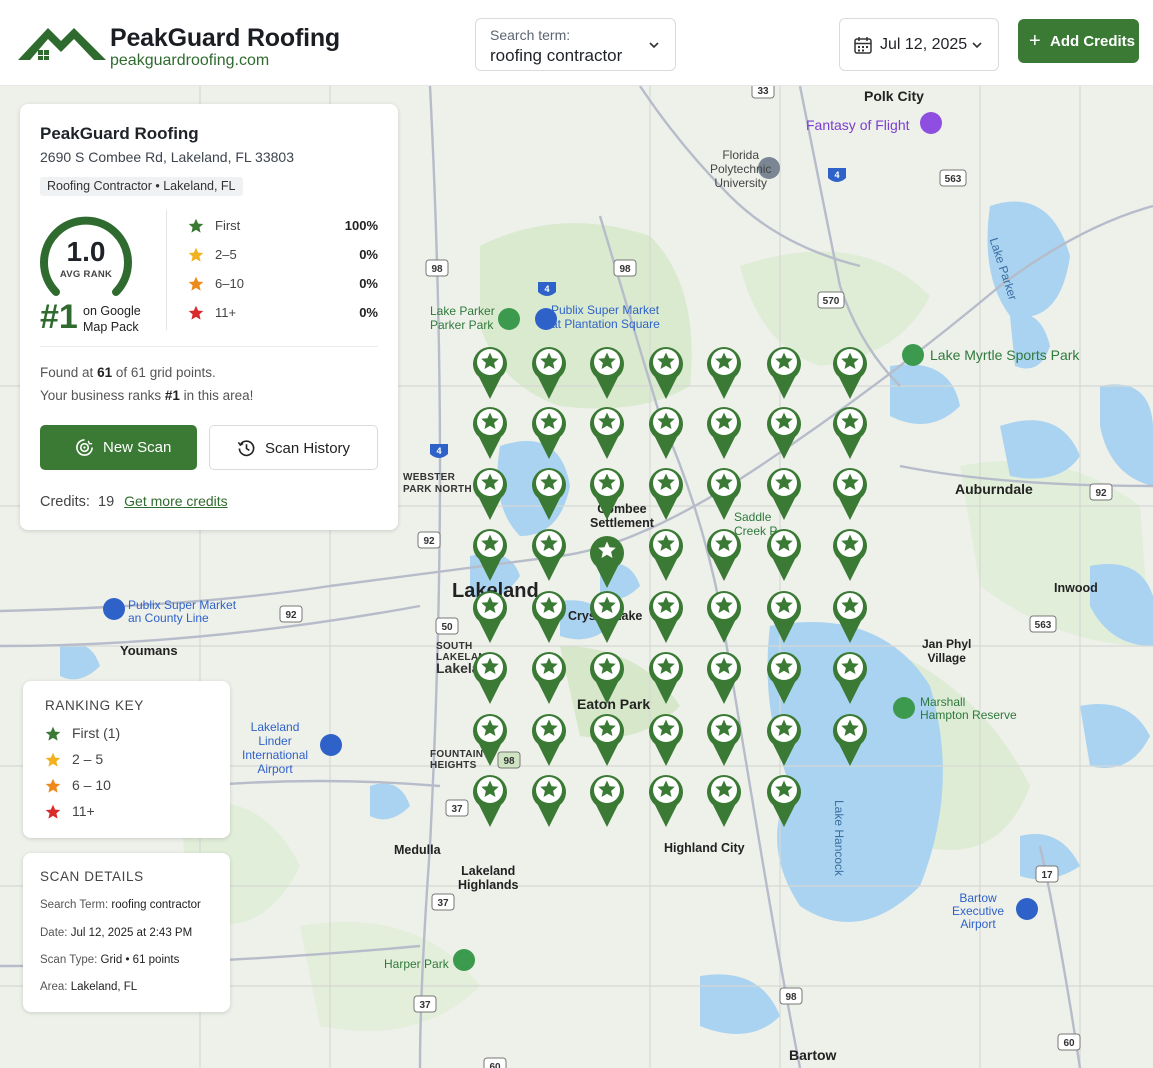  I want to click on shopping-poi-icon, so click(114, 609).